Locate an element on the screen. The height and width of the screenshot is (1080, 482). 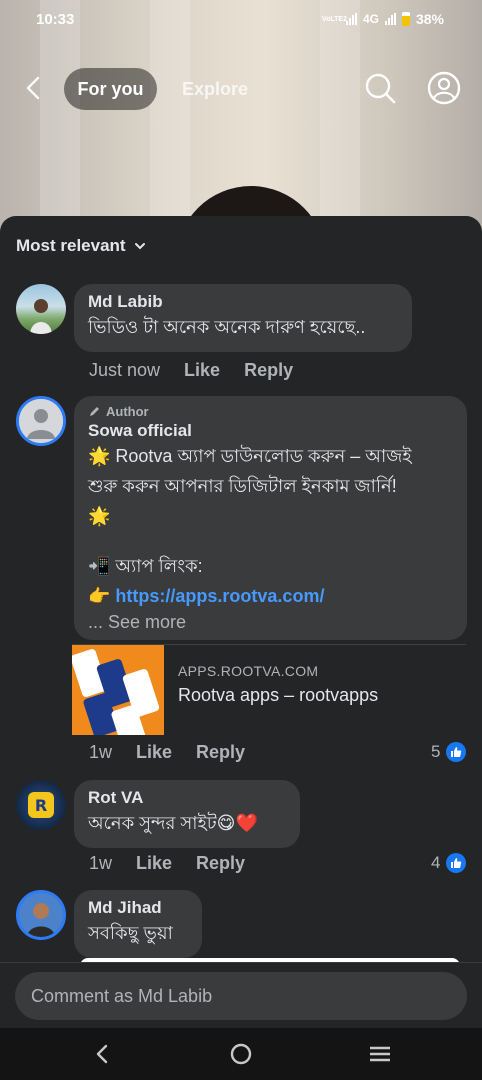
comment-author: Sowa official is located at coordinates (270, 431).